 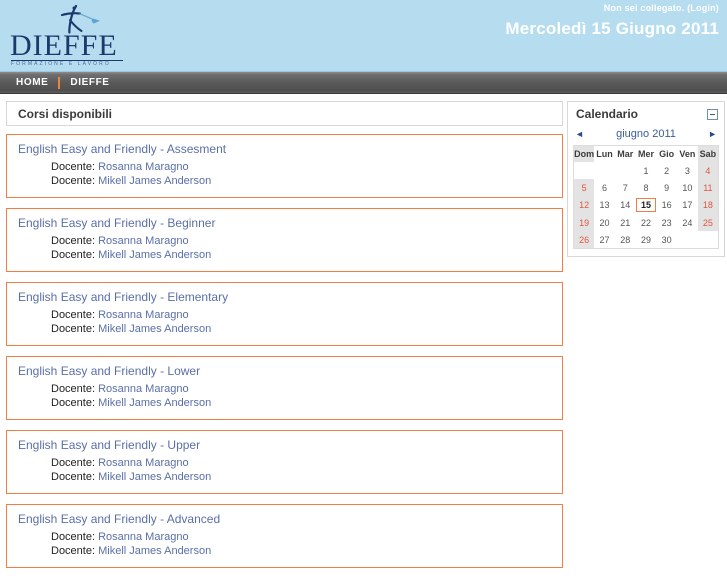 I want to click on calendar-day: 1, so click(x=646, y=170).